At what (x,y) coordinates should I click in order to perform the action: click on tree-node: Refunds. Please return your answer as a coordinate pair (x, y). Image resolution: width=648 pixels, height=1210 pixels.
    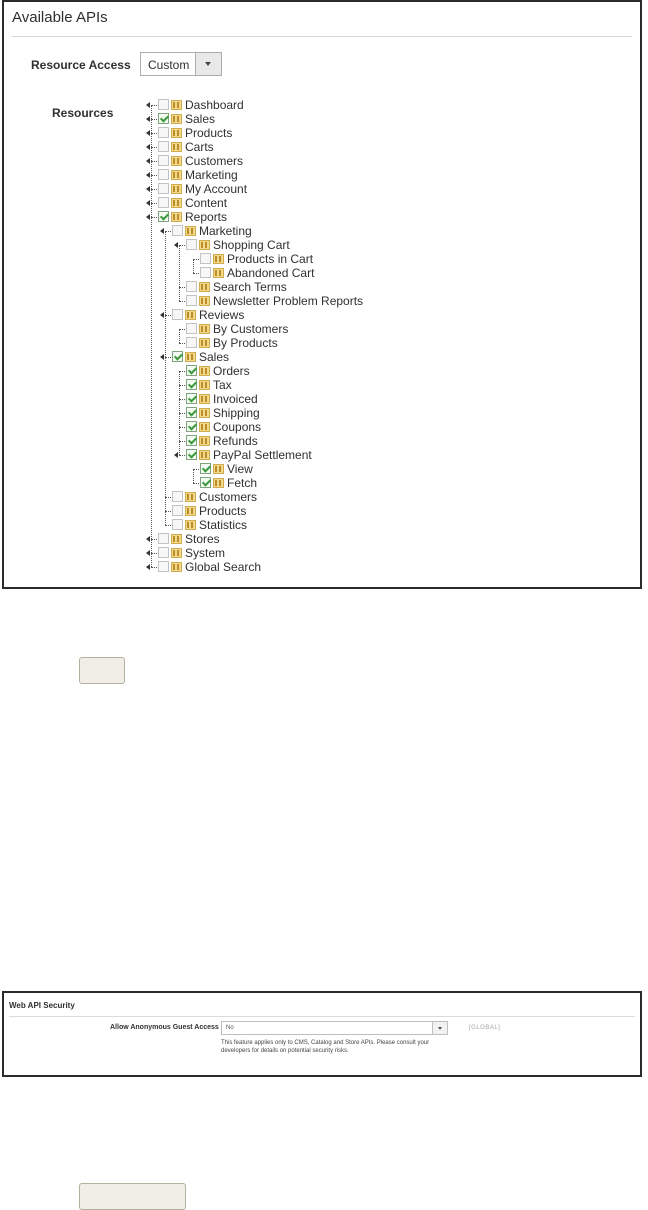
    Looking at the image, I should click on (374, 441).